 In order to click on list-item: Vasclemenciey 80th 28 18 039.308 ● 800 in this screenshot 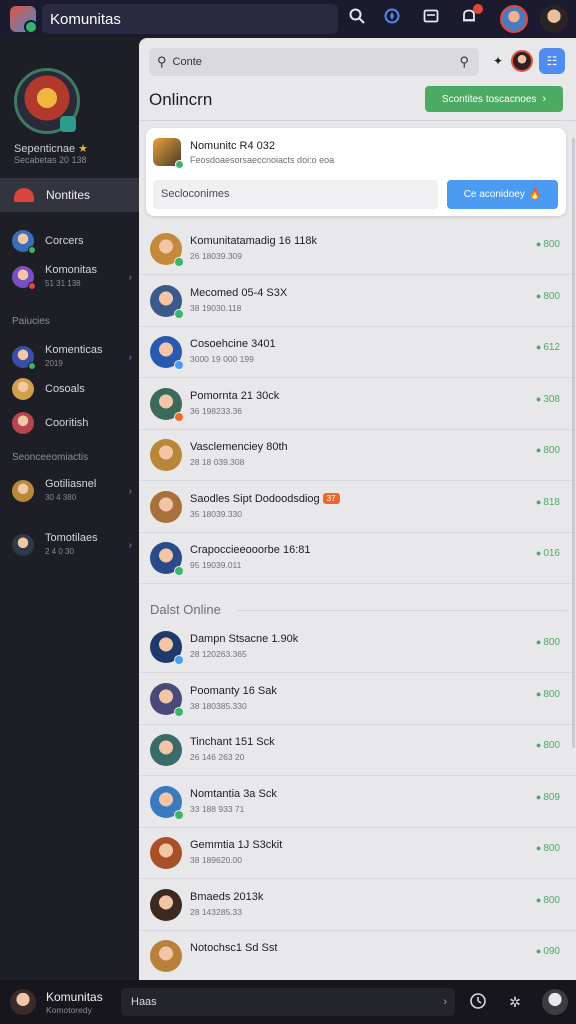, I will do `click(357, 455)`.